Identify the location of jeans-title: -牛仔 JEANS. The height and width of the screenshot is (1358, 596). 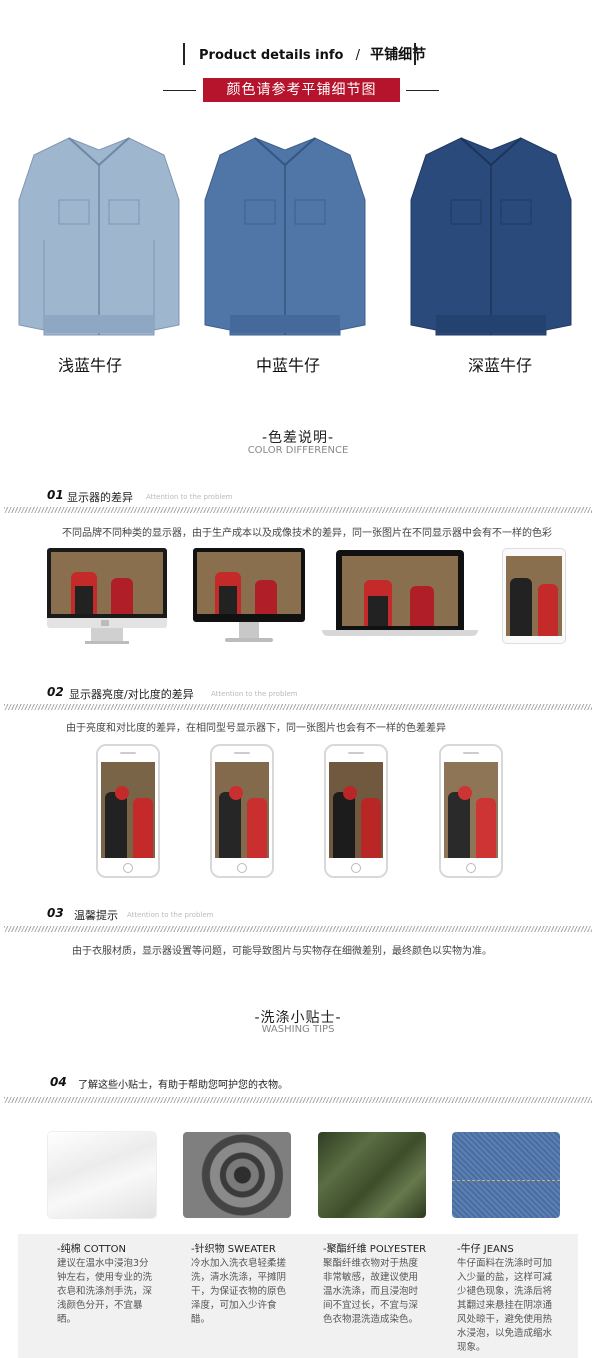
(485, 1249).